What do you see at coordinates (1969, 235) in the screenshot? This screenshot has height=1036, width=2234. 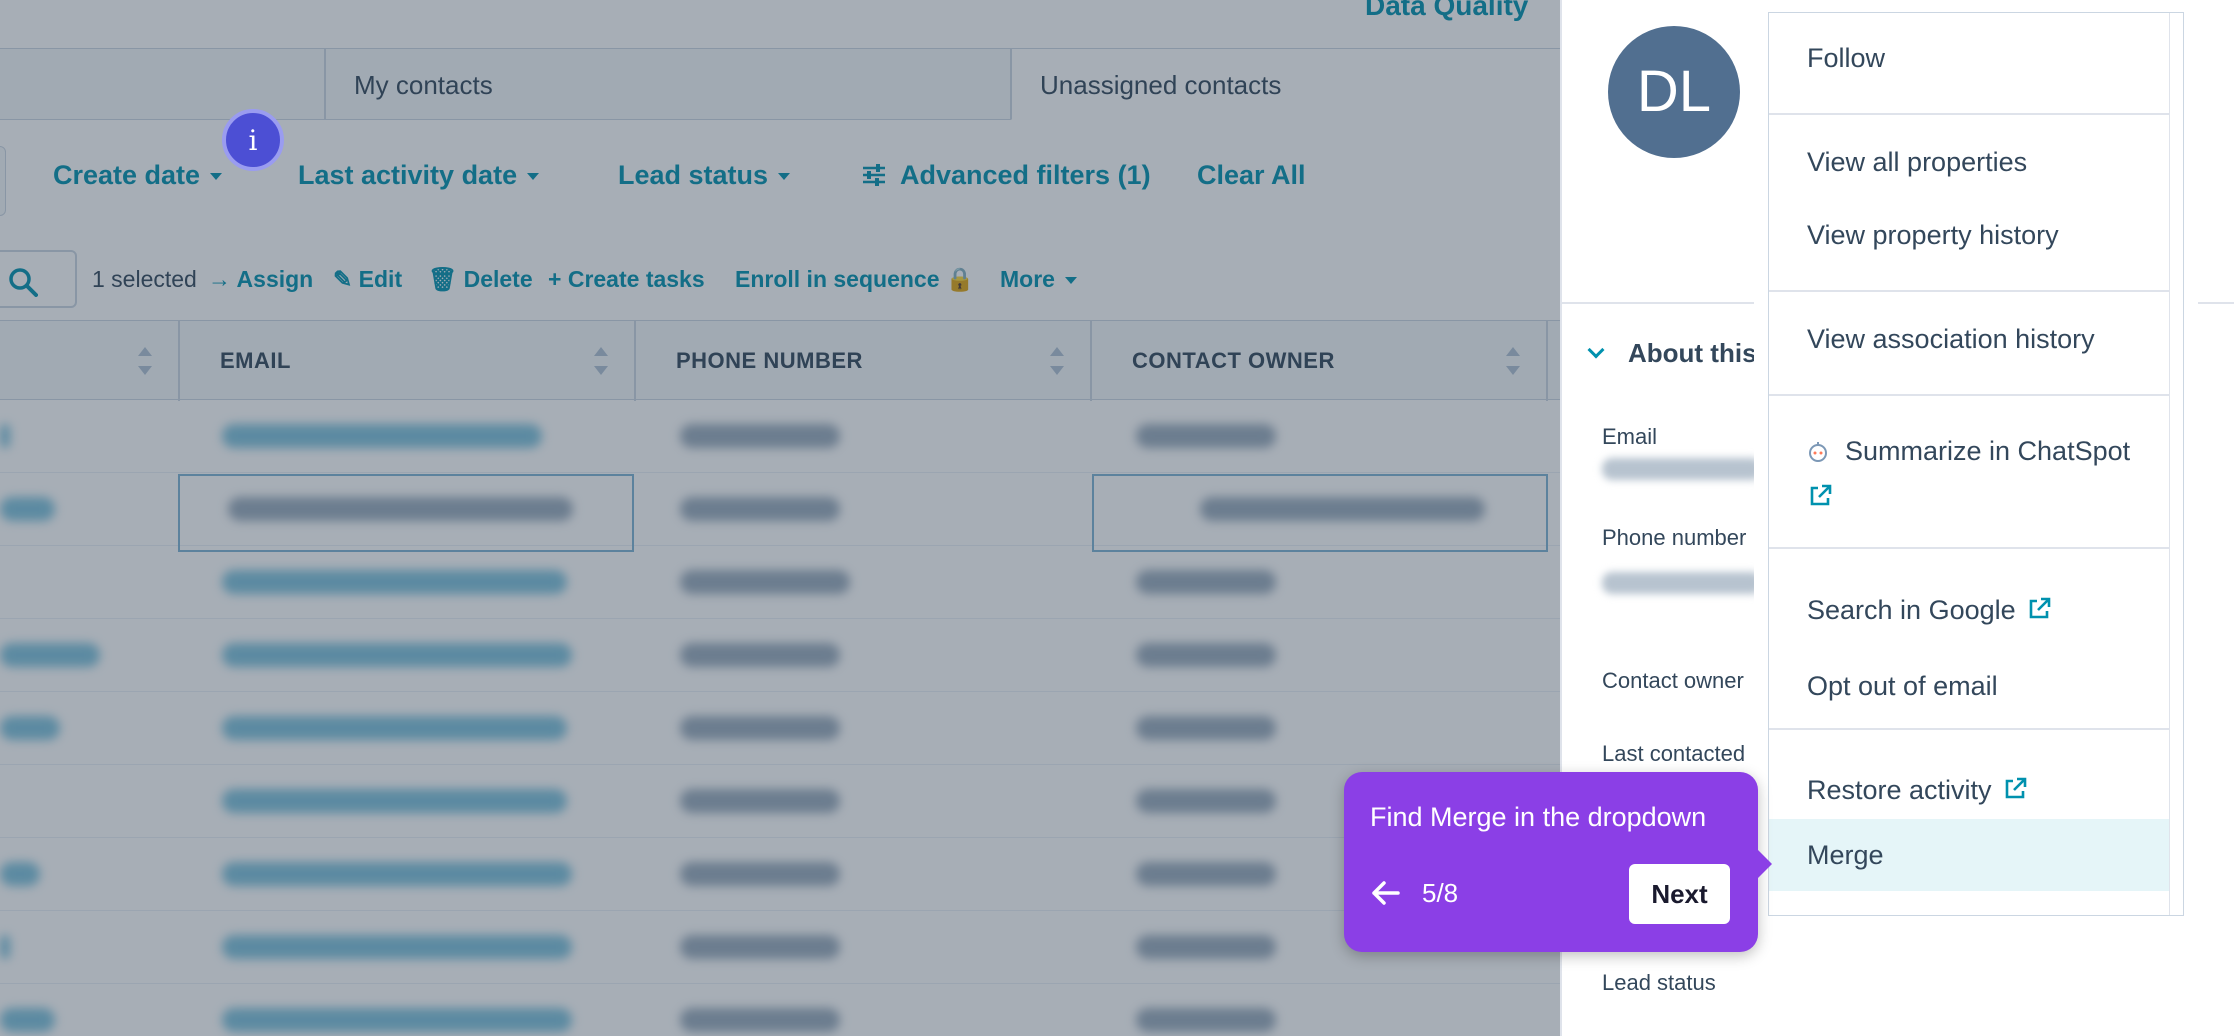 I see `menu-item-view-property-history: View property history` at bounding box center [1969, 235].